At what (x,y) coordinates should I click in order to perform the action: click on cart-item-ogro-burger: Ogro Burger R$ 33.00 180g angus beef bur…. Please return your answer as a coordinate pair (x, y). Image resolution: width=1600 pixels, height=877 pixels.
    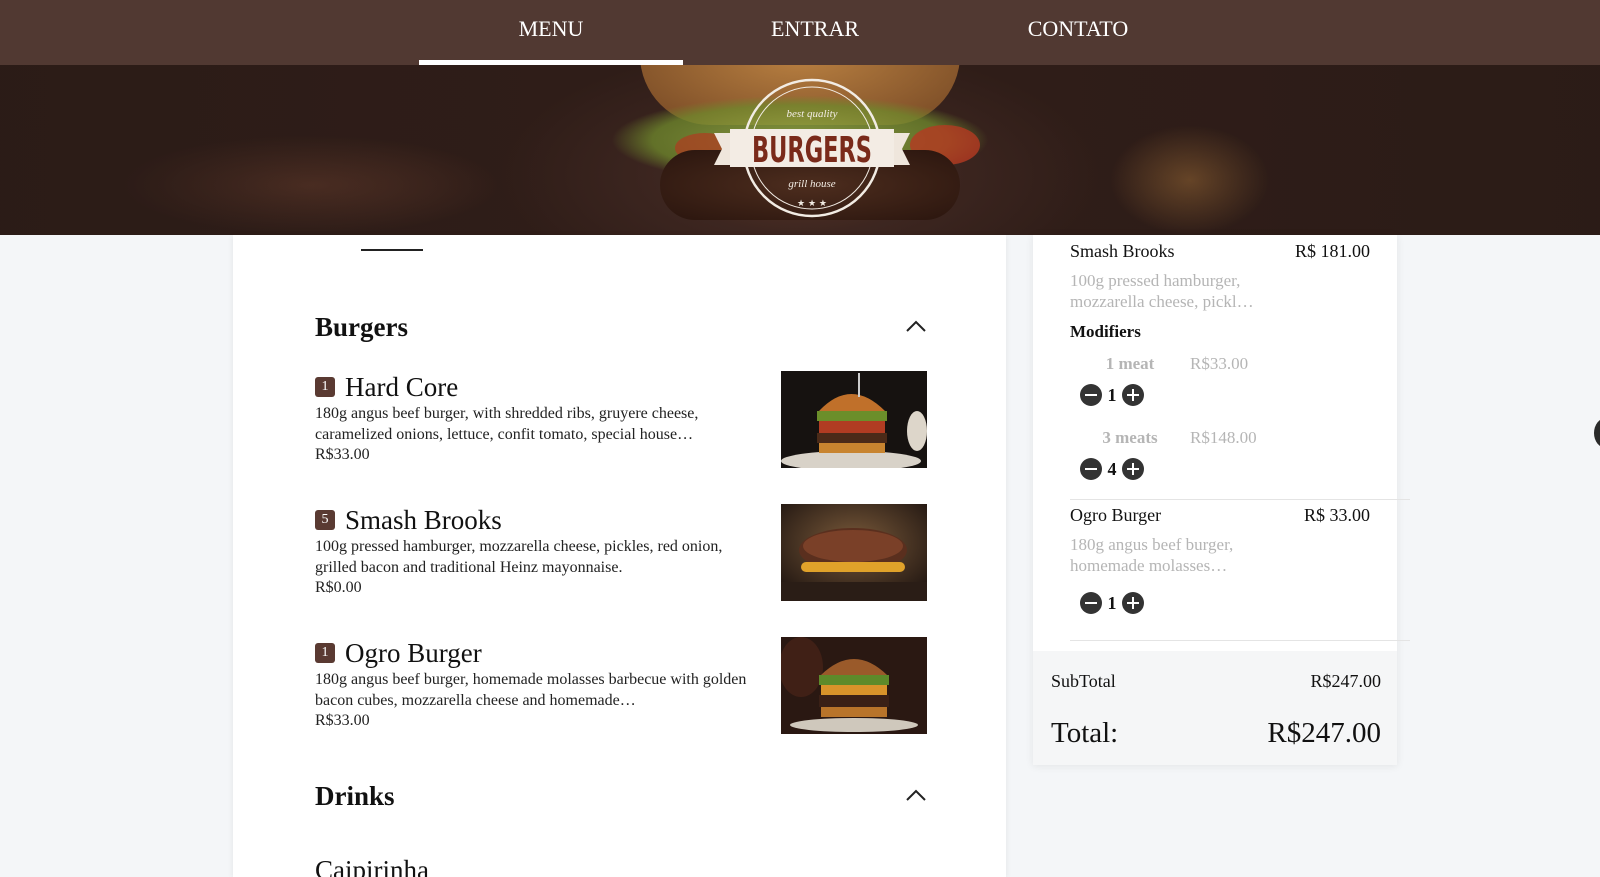
    Looking at the image, I should click on (1225, 560).